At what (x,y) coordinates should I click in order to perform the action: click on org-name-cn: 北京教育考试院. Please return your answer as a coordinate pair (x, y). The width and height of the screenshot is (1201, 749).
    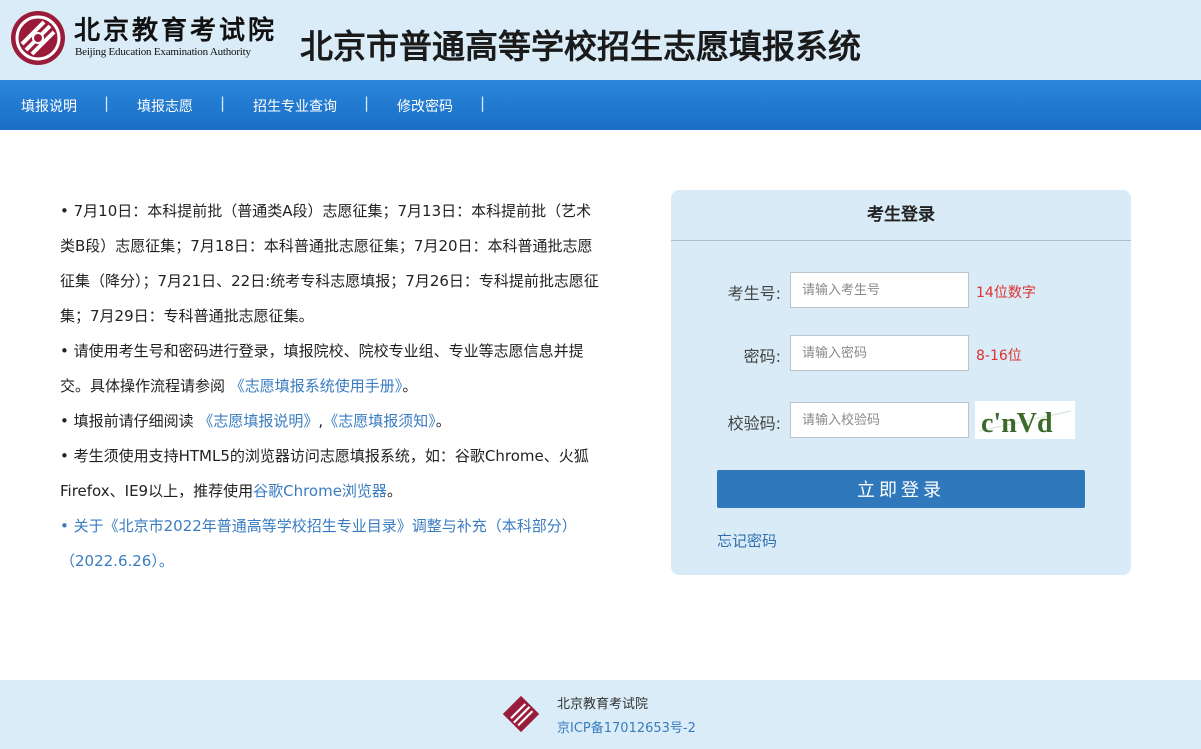
    Looking at the image, I should click on (176, 31).